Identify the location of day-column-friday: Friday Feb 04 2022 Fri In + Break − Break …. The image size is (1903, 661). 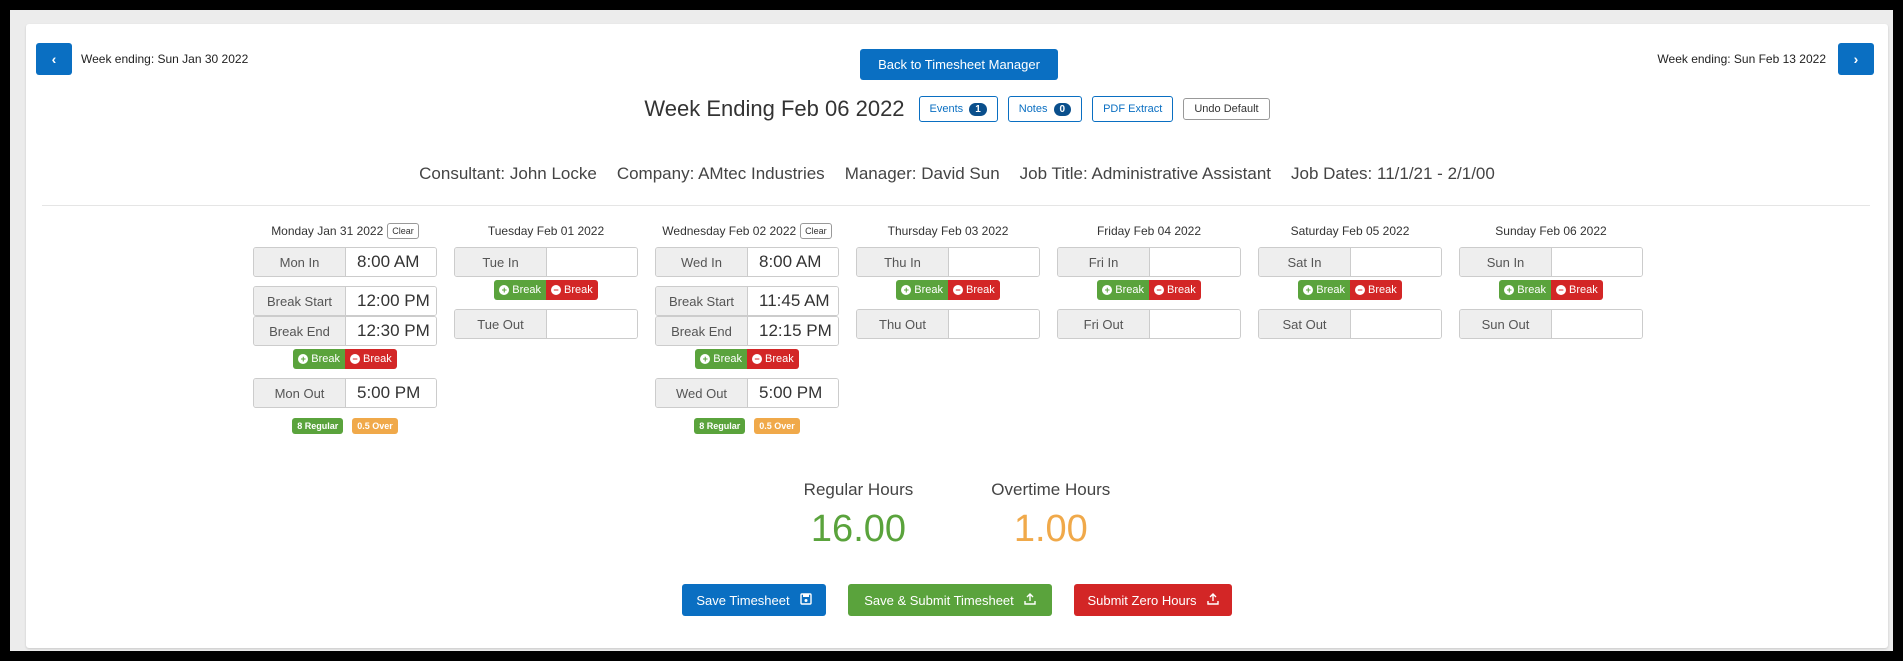
(1149, 327).